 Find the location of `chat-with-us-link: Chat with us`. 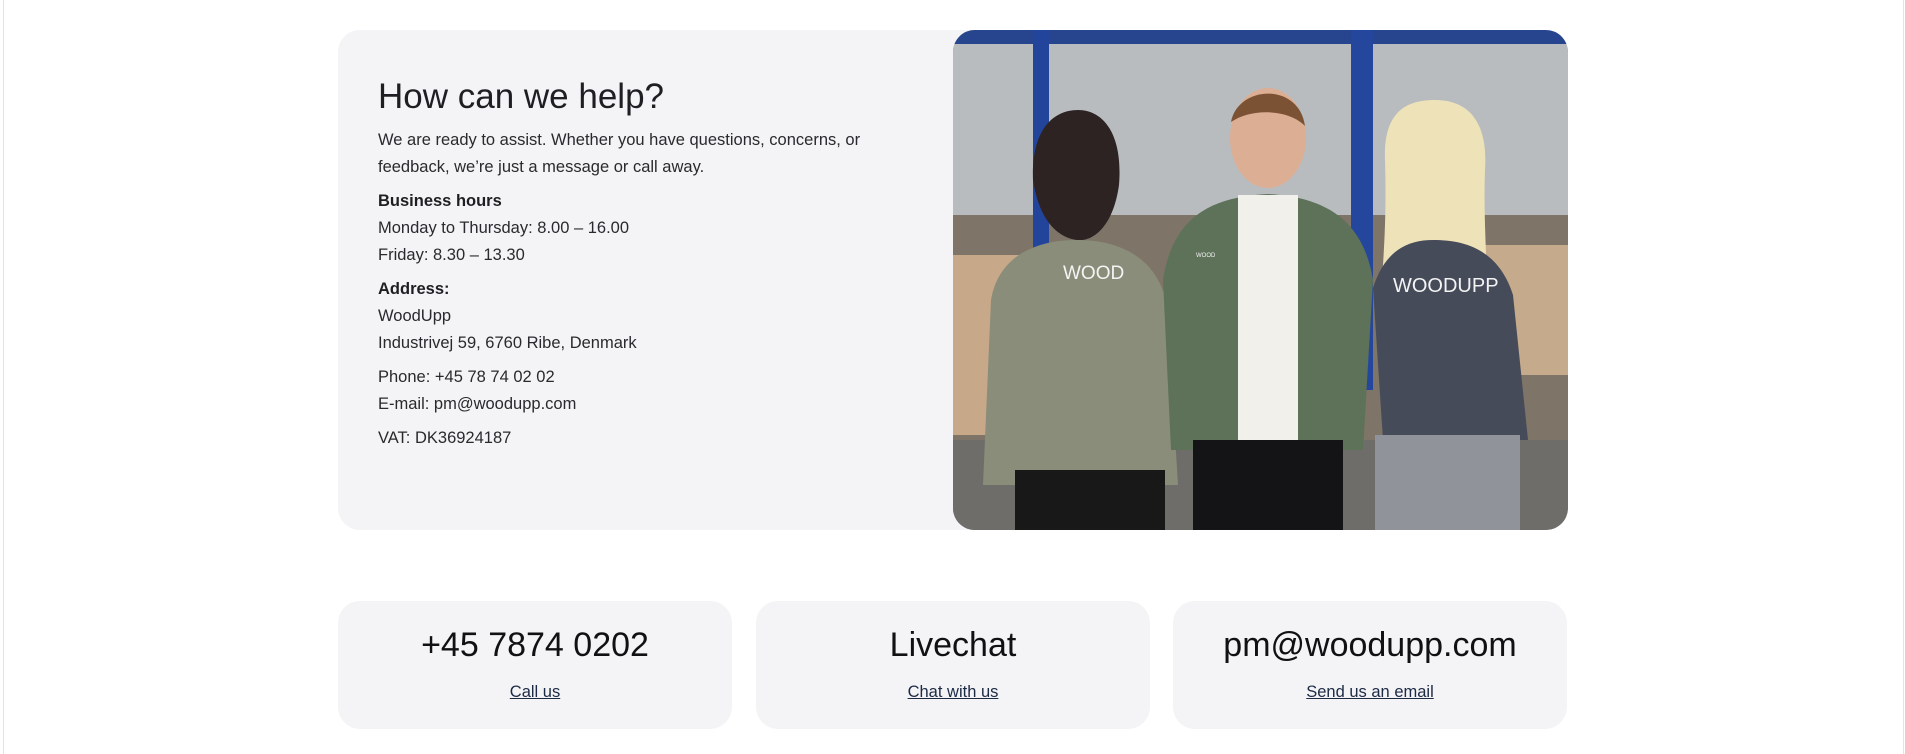

chat-with-us-link: Chat with us is located at coordinates (953, 693).